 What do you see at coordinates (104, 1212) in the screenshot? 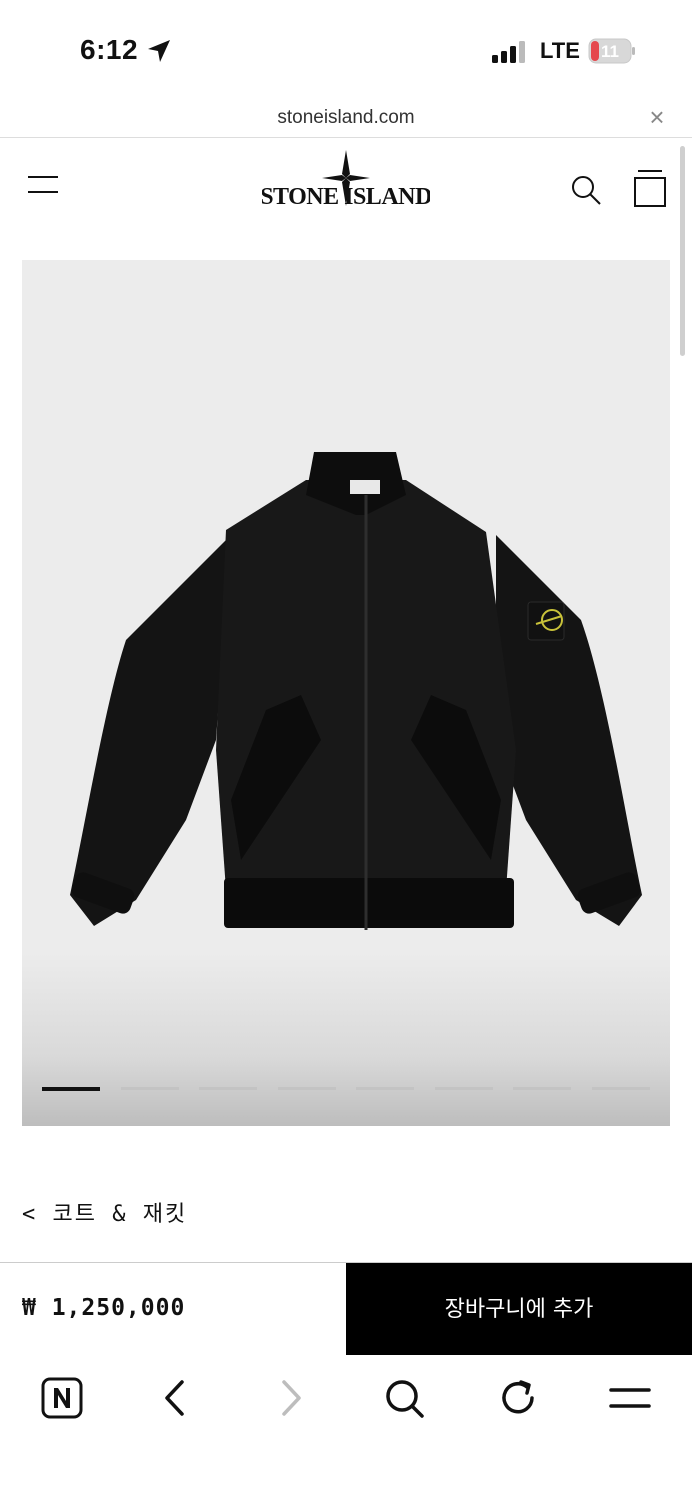
I see `breadcrumb-link: < 코트 & 재킷` at bounding box center [104, 1212].